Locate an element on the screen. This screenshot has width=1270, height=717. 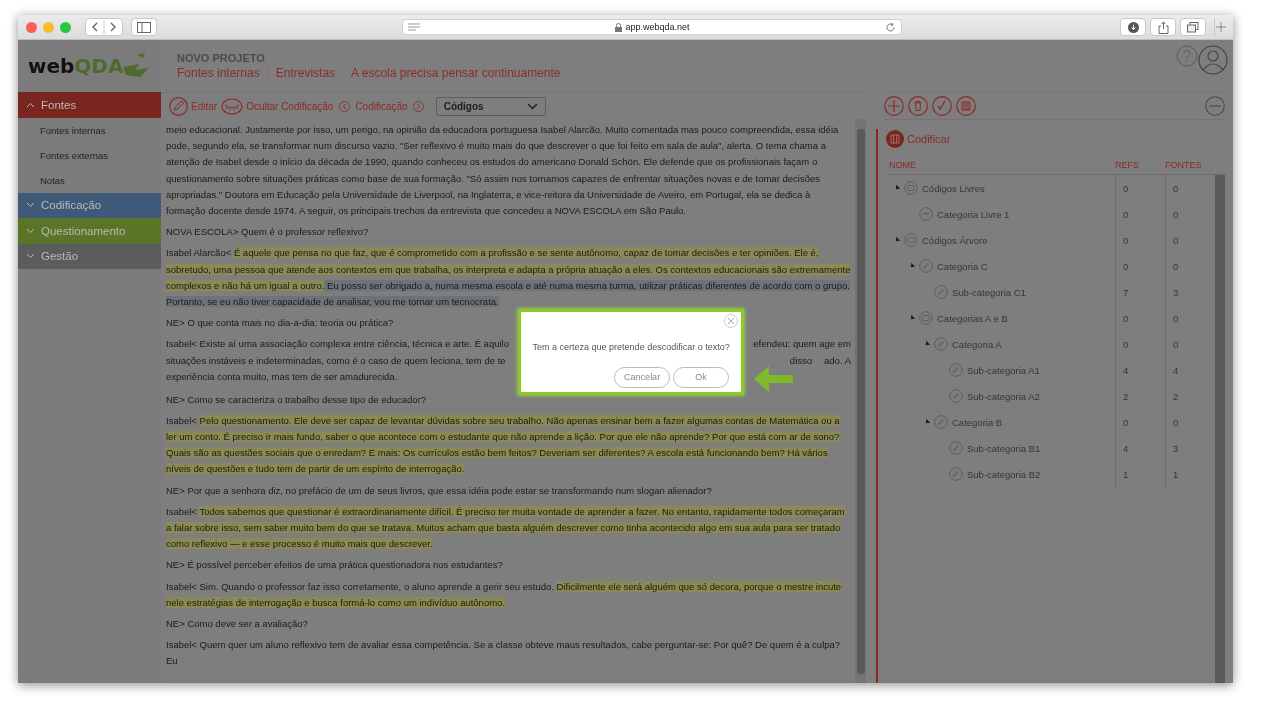
interview-paragraph: Isabel Alarcão< É aquele que pensa no que faz, que é comprometido com a profissão e se sente autônomo, capaz de tomar decisões e ter opiniões. Ele é, sobretudo, uma pessoa que atende aos contextos em que trabalha, os interpreta e adapta a própria atuação a eles. Os contextos educacionais são extremamente complexos e não há um igual a outro. Eu posso ser obrigado a, numa mesma escola e até numa mesma turma, utilizar práticas diferentes de acordo com o grupo. Portanto, se eu não tiver capacidade de analisar, vou me tornar um tecnocrata. is located at coordinates (508, 278).